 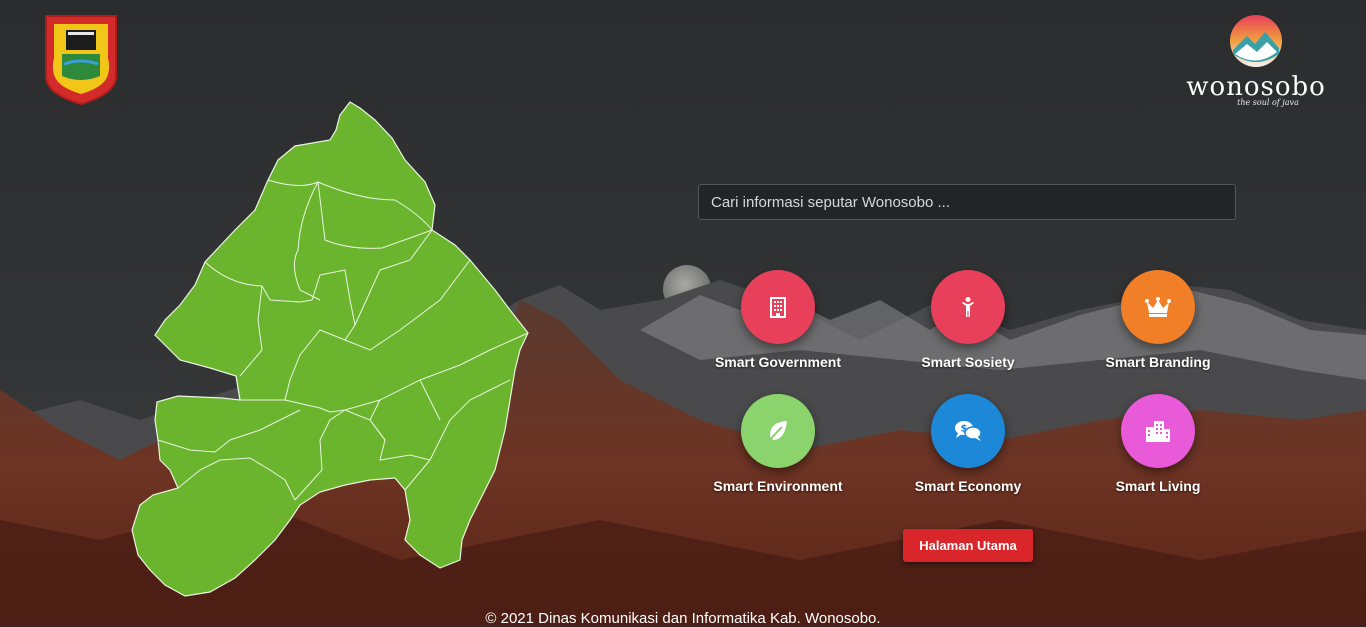 I want to click on smart-government-label: Smart Government, so click(x=778, y=362).